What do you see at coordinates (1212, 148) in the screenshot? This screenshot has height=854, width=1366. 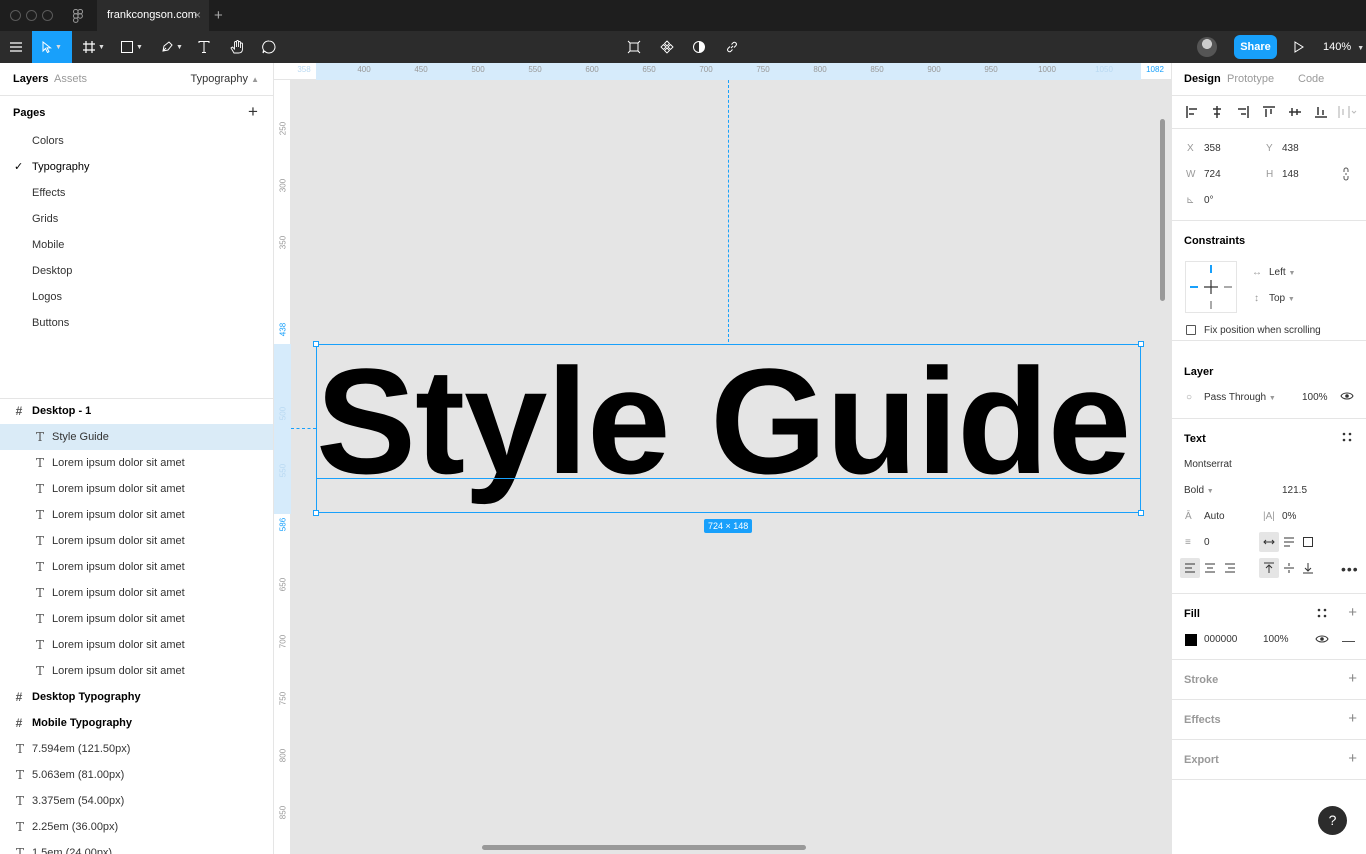 I see `x-input: 358` at bounding box center [1212, 148].